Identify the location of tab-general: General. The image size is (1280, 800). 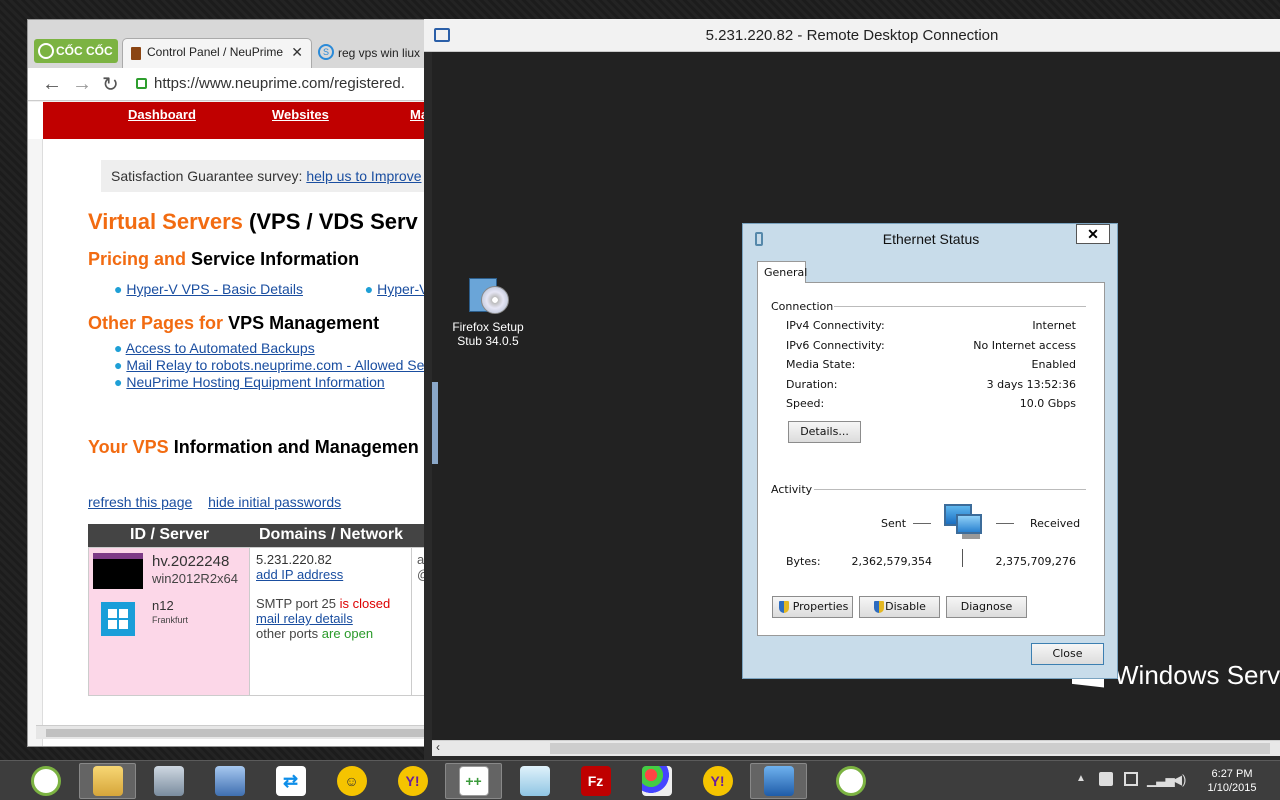
(782, 272).